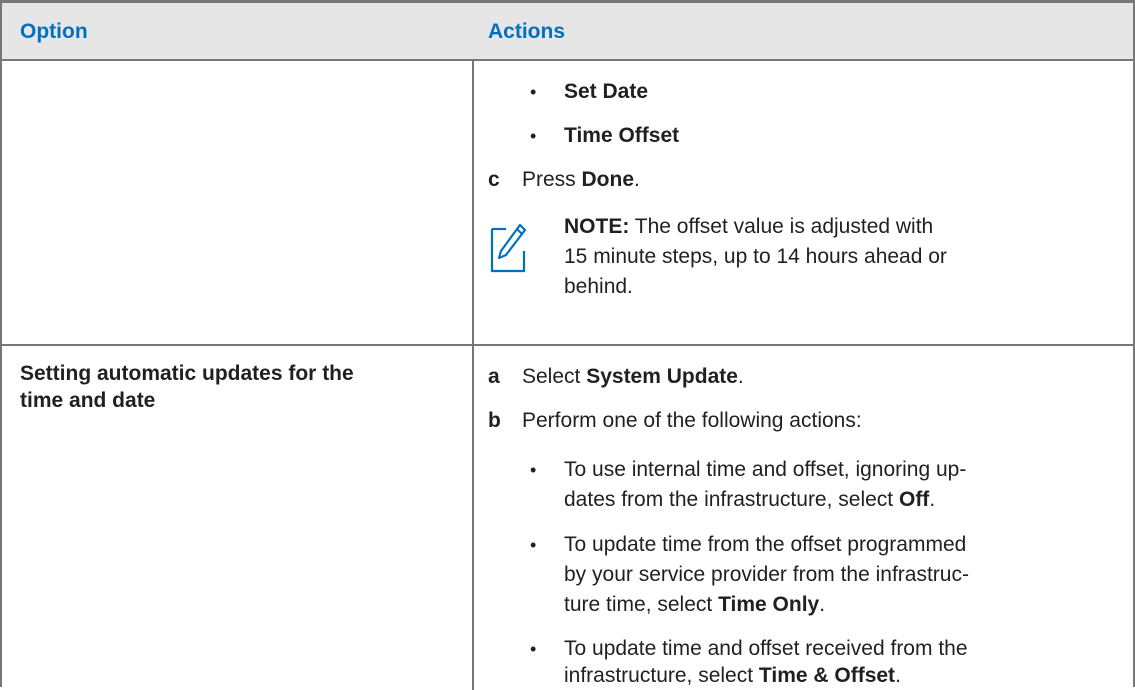  Describe the element at coordinates (695, 604) in the screenshot. I see `action-2-line-3: ture time, select Time Only.` at that location.